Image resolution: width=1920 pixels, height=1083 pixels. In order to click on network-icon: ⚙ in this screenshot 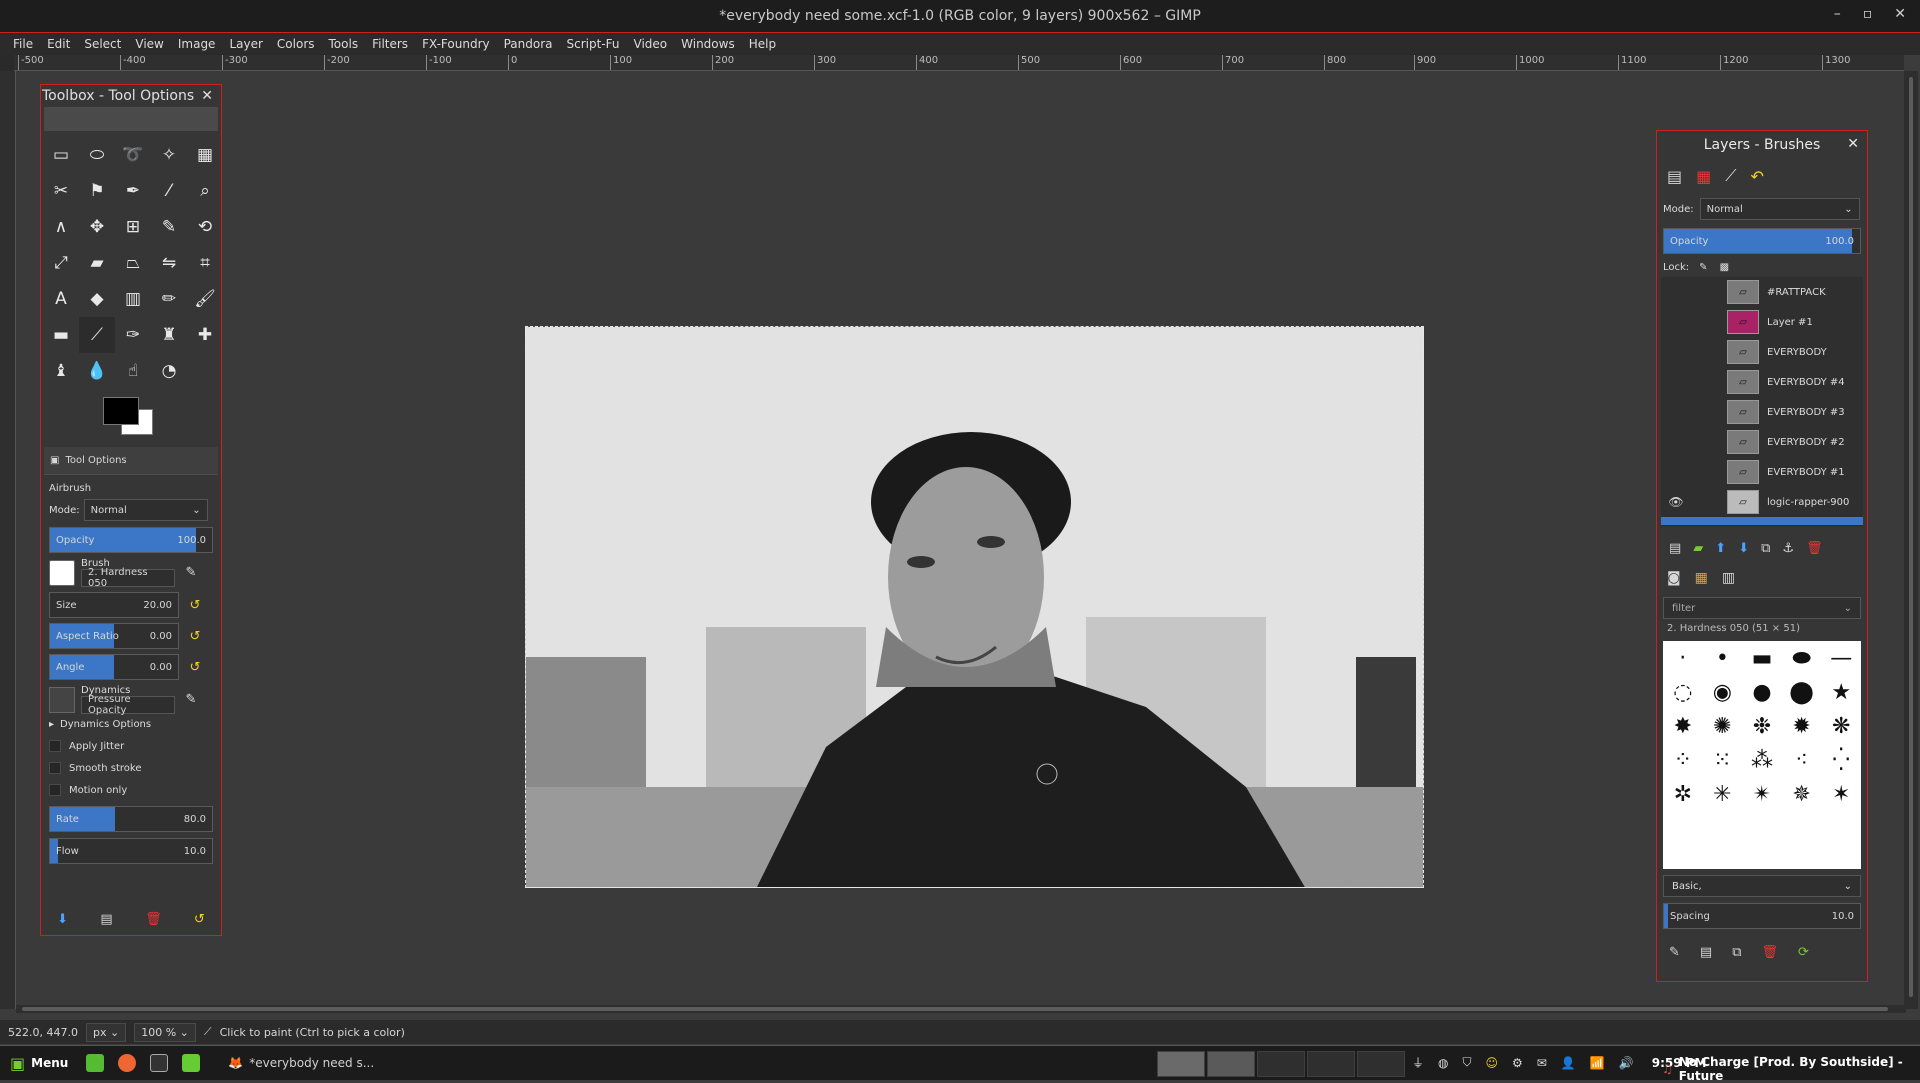, I will do `click(1517, 1063)`.